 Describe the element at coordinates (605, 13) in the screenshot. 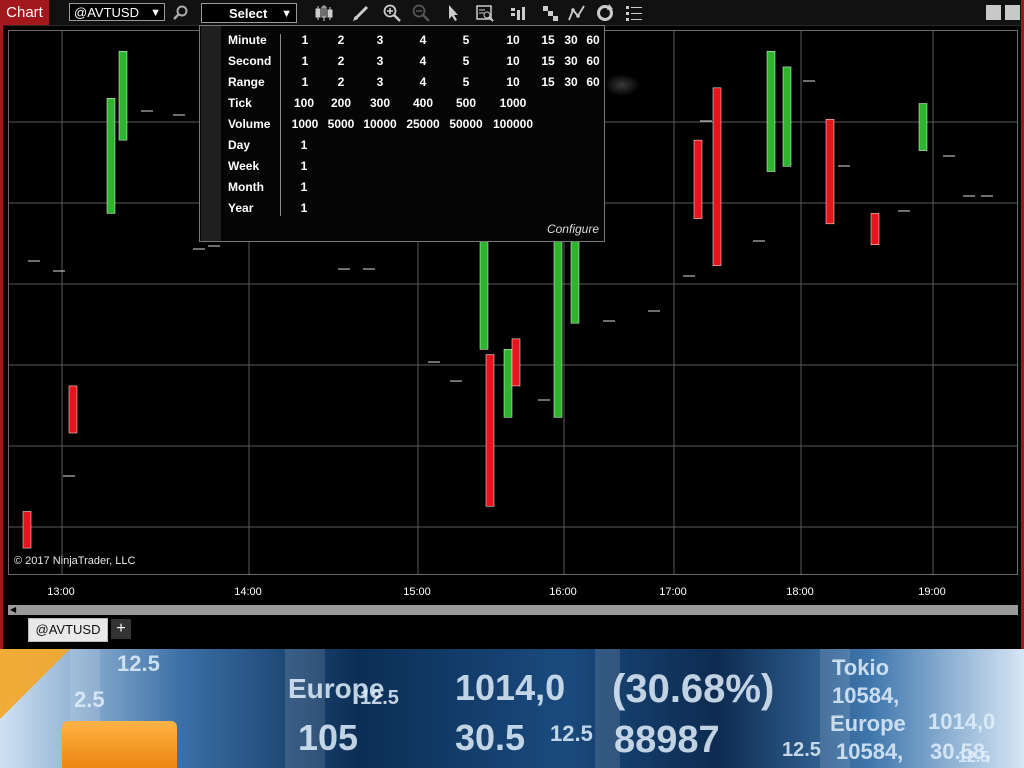

I see `reload-icon` at that location.